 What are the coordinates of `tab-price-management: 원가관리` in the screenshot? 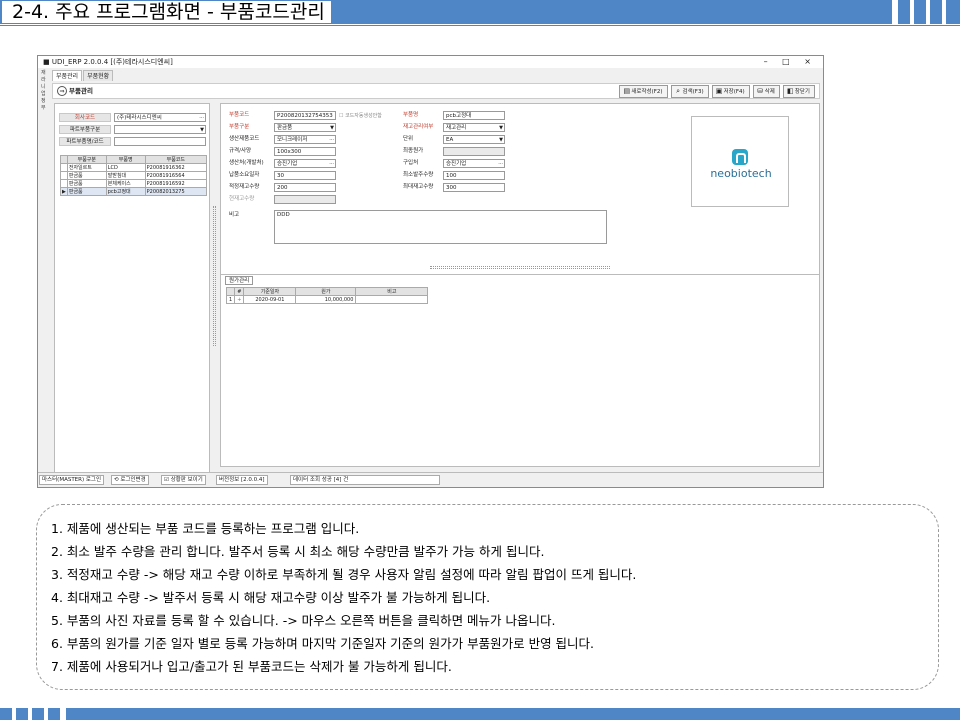 It's located at (239, 280).